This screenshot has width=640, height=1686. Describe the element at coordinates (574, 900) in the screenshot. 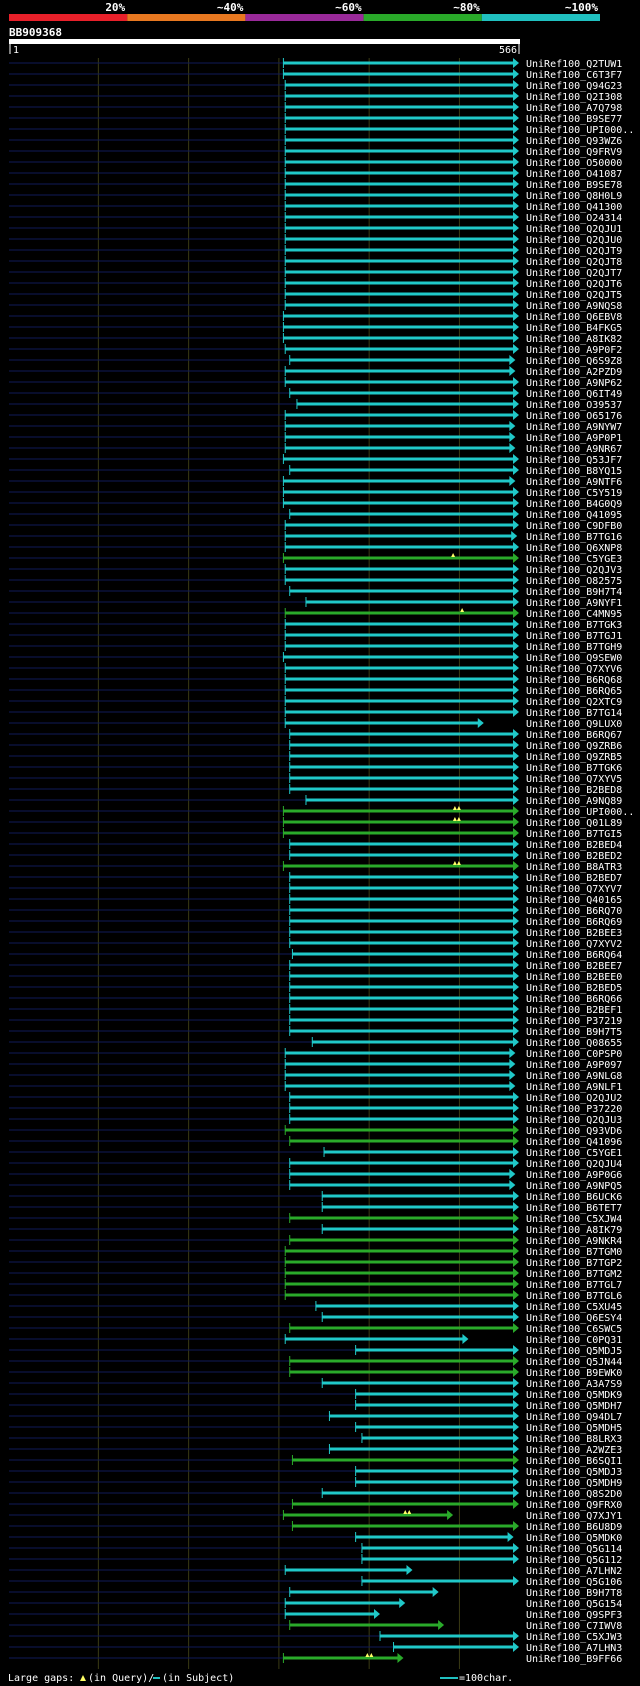

I see `hit-label: UniRef100_Q40165` at that location.